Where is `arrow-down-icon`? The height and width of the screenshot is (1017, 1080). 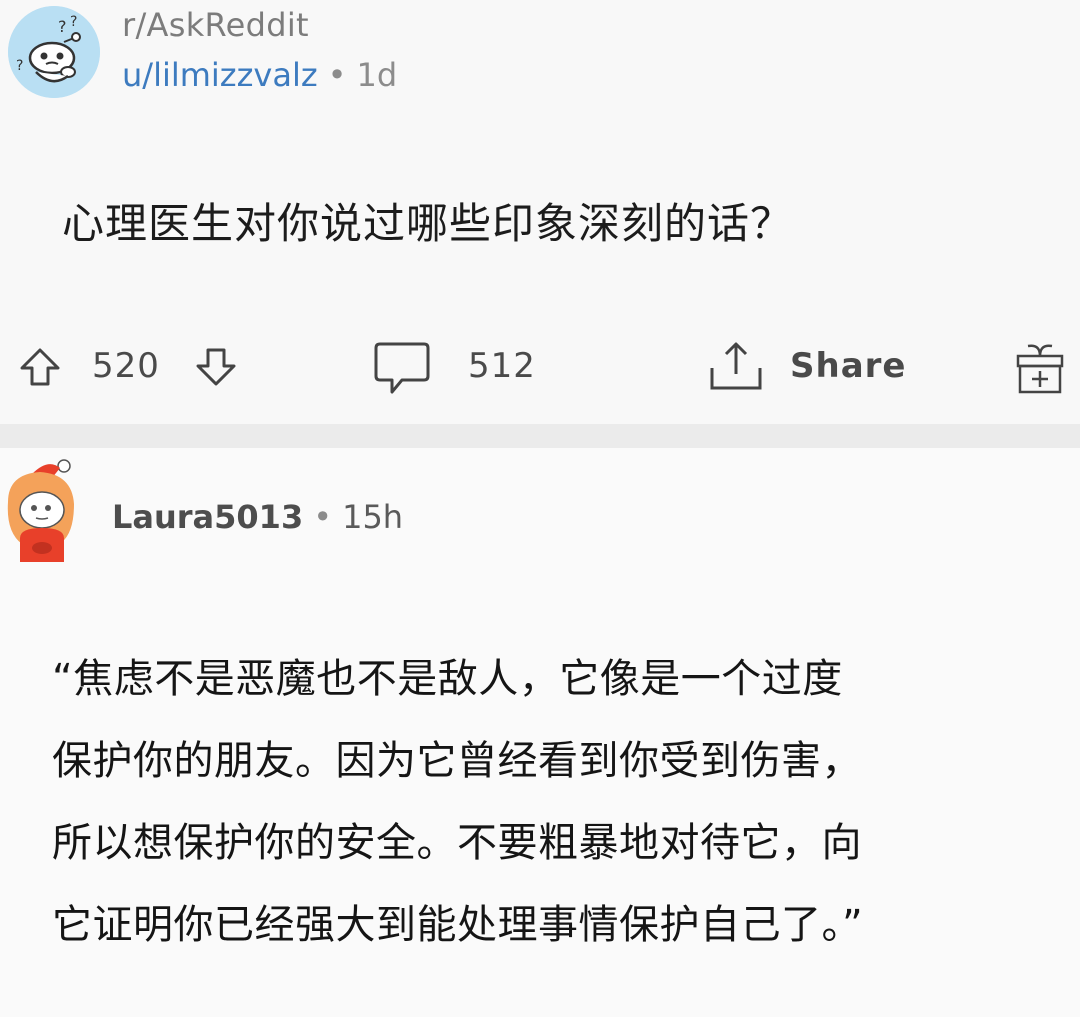
arrow-down-icon is located at coordinates (216, 367).